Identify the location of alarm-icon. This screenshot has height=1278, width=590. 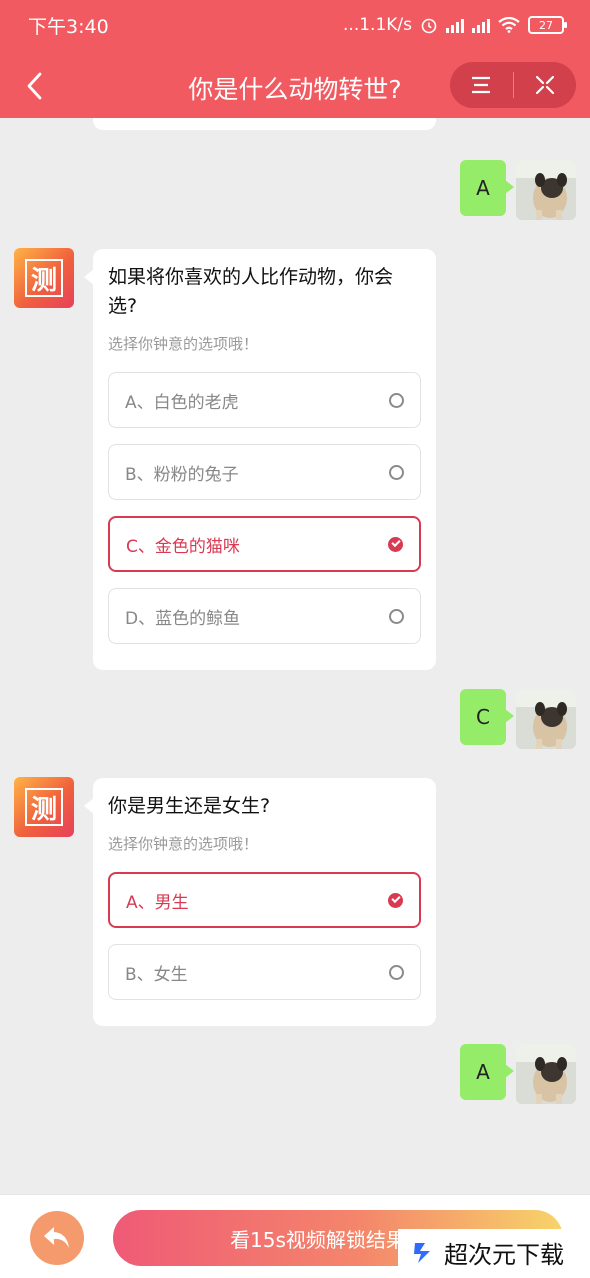
(429, 26).